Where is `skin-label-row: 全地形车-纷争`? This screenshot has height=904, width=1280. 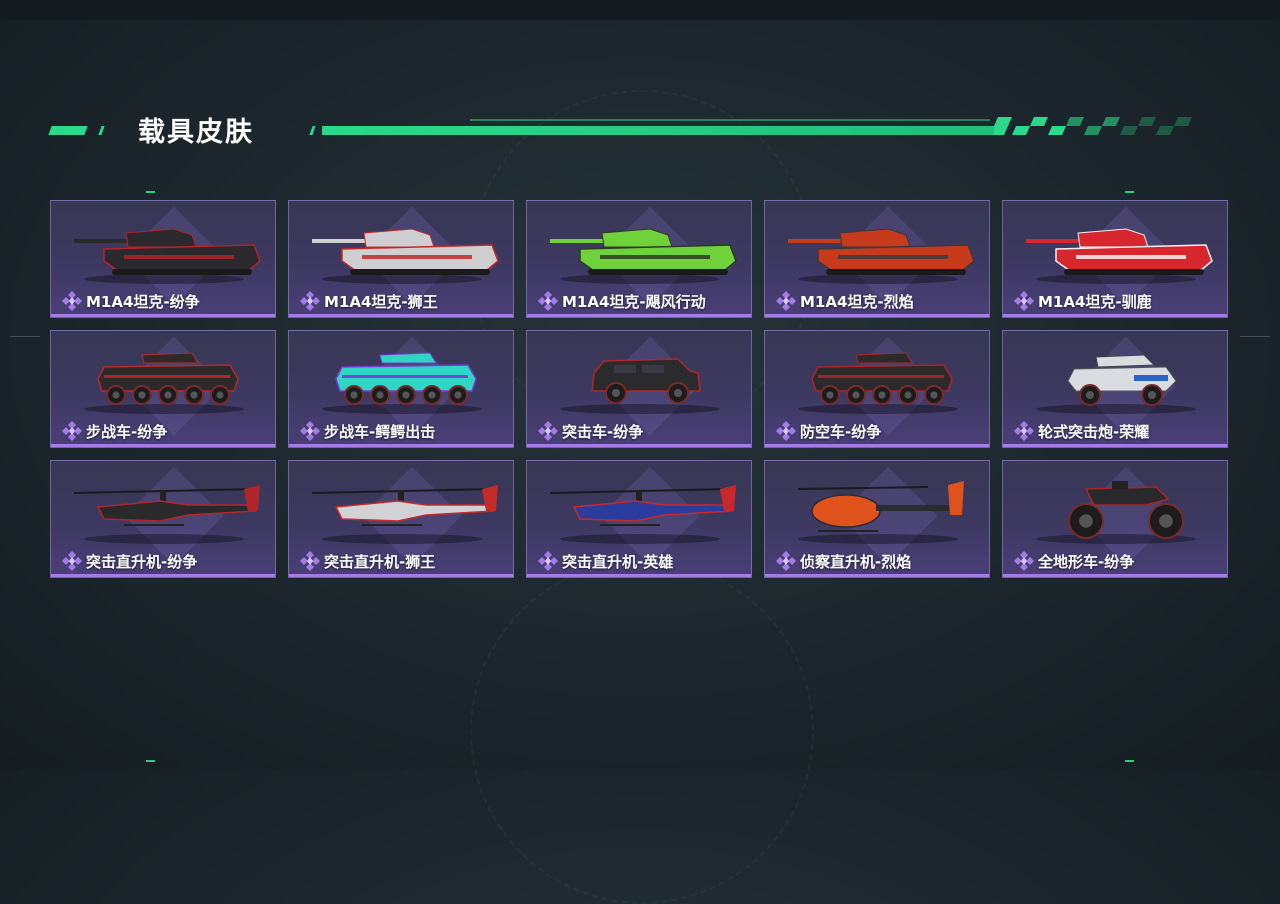 skin-label-row: 全地形车-纷争 is located at coordinates (1073, 561).